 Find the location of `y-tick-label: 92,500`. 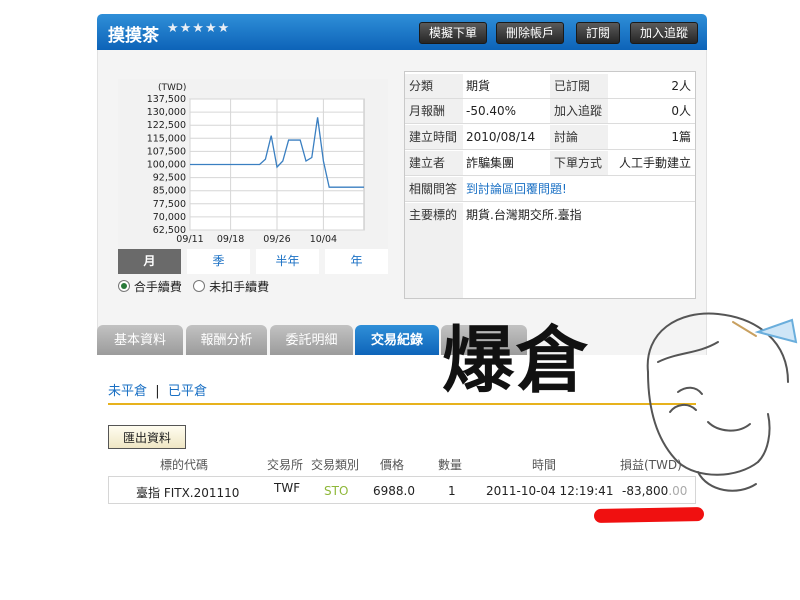

y-tick-label: 92,500 is located at coordinates (169, 178).